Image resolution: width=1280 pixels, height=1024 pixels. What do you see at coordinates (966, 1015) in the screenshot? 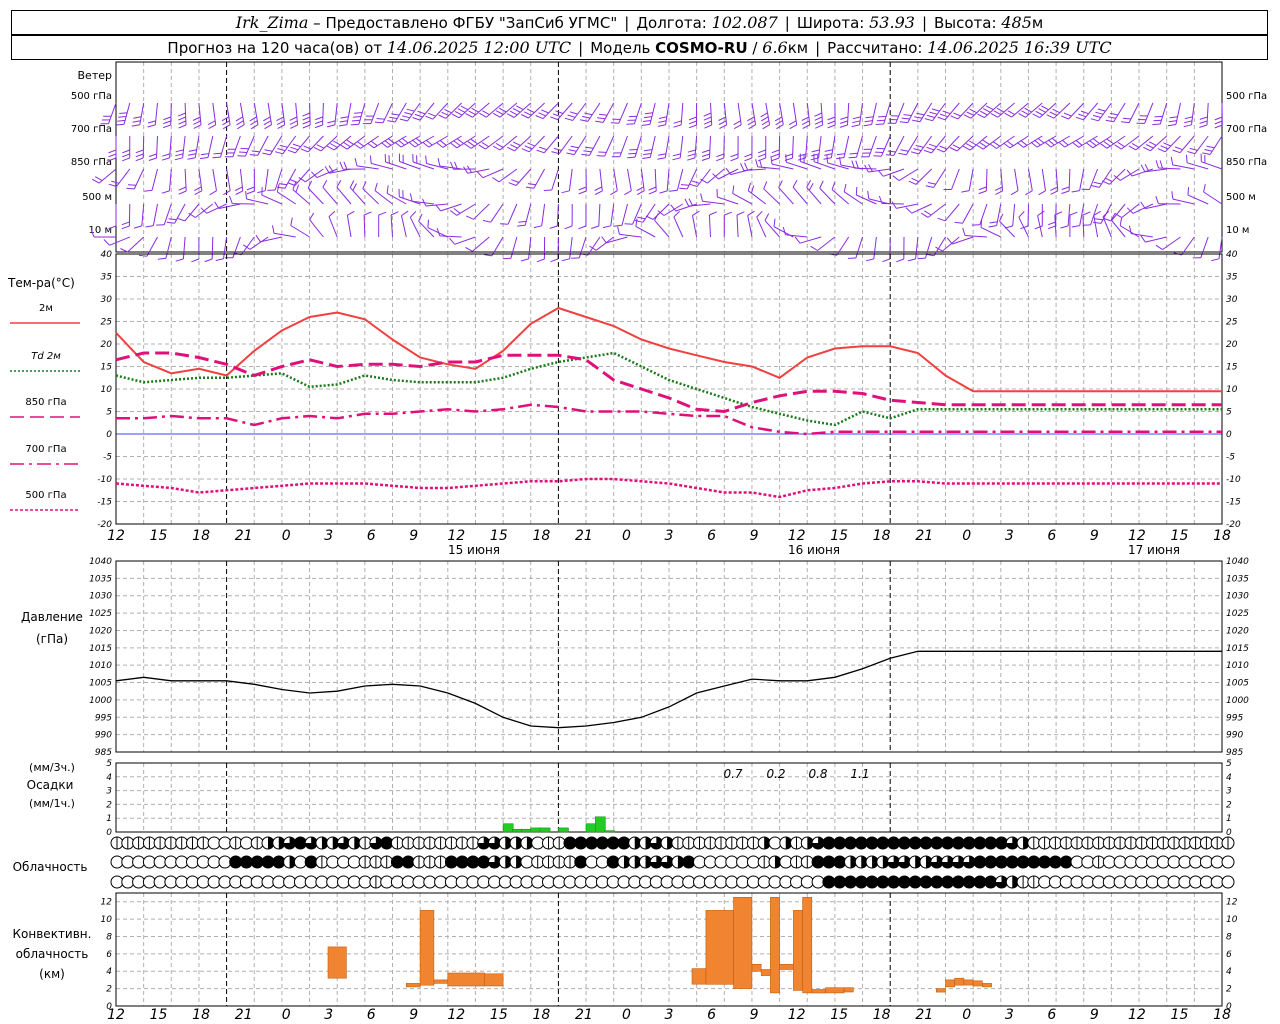
I see `hour-tick-label-bottom: 0` at bounding box center [966, 1015].